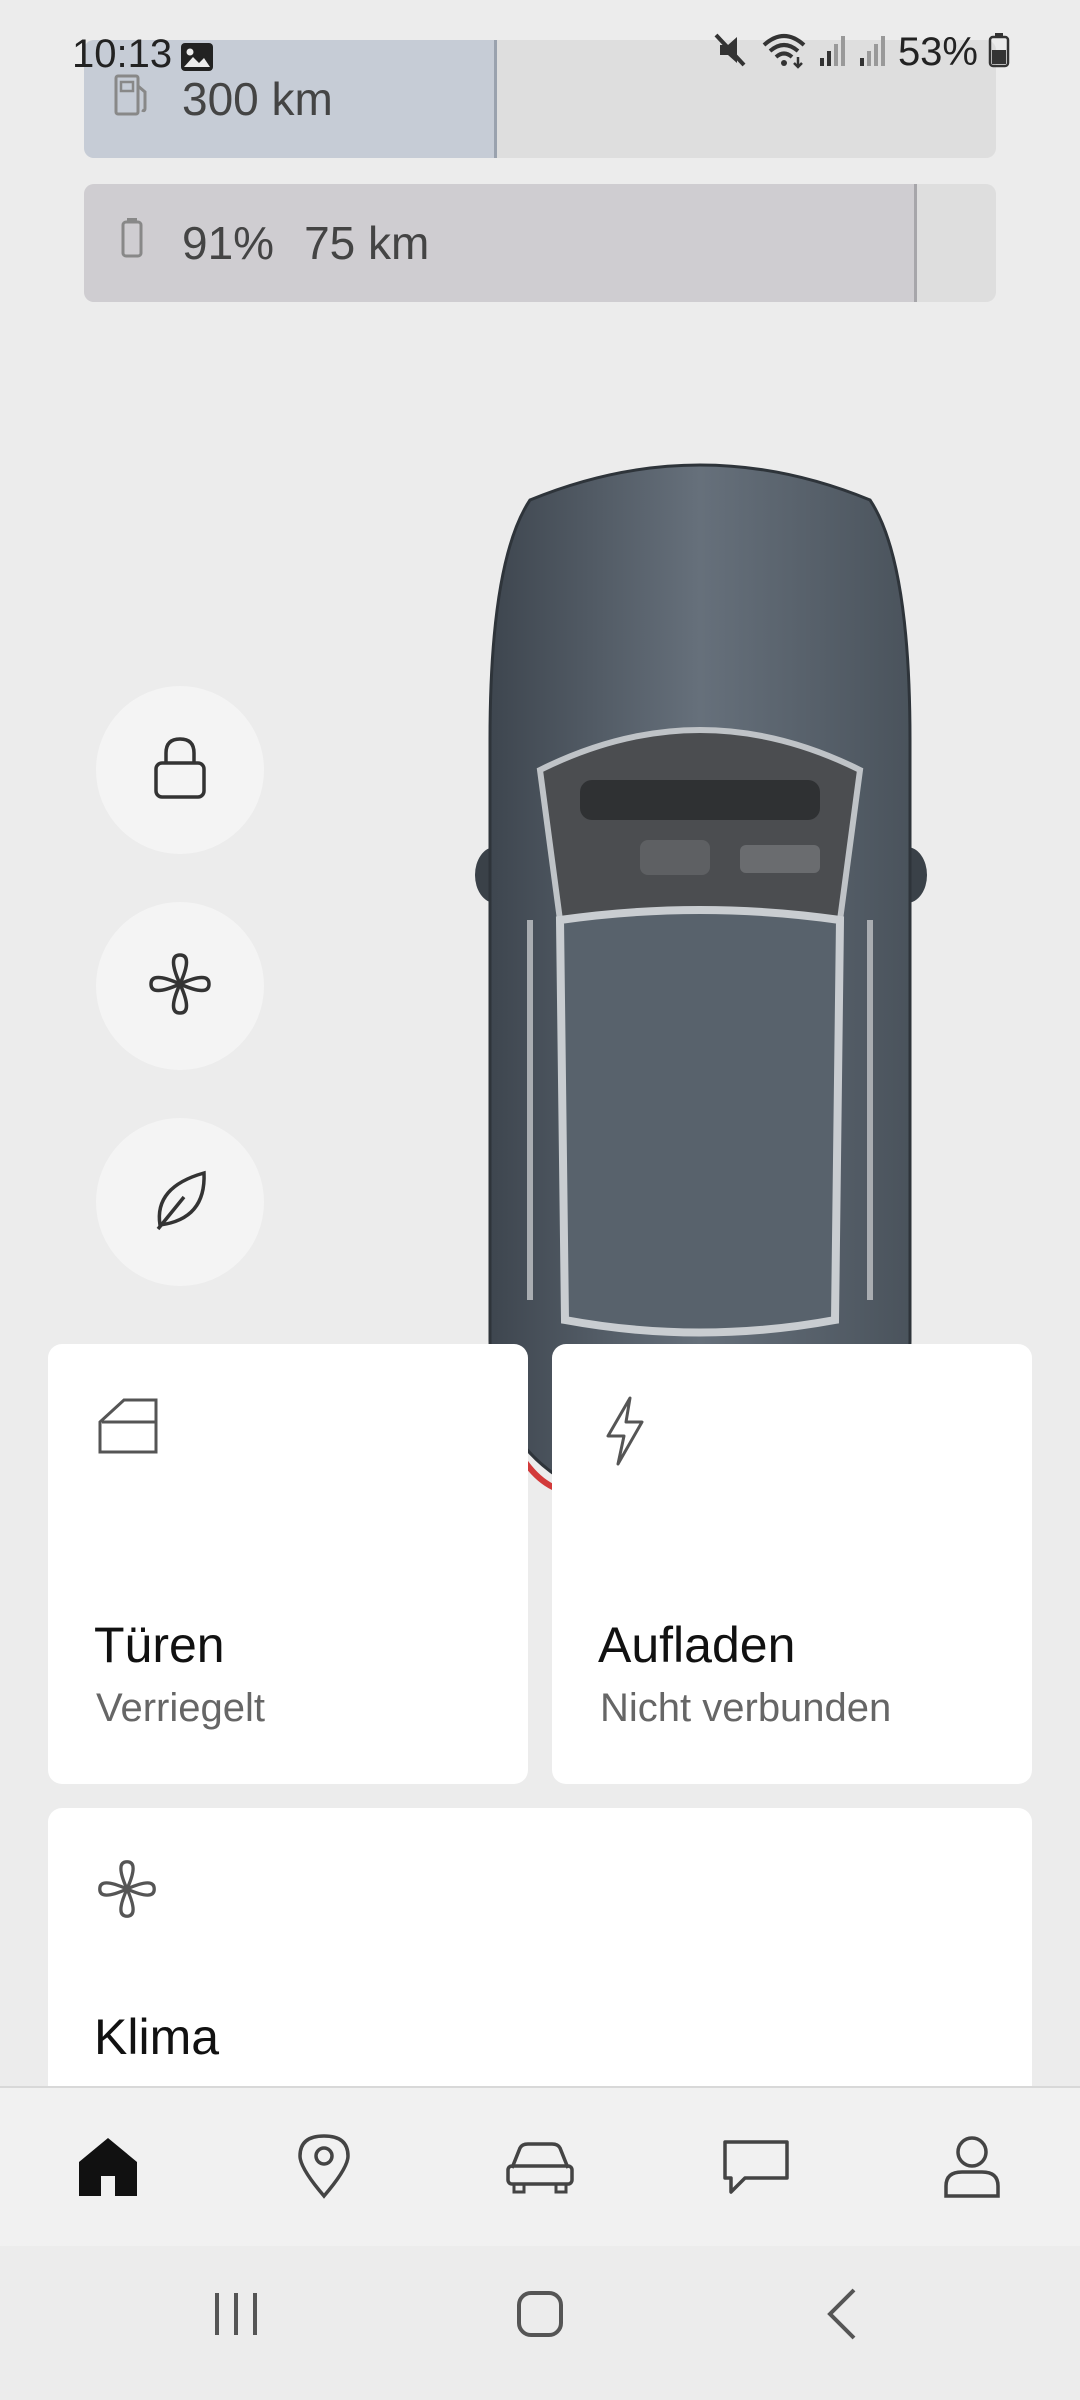 This screenshot has height=2400, width=1080. What do you see at coordinates (625, 1433) in the screenshot?
I see `lightning-icon` at bounding box center [625, 1433].